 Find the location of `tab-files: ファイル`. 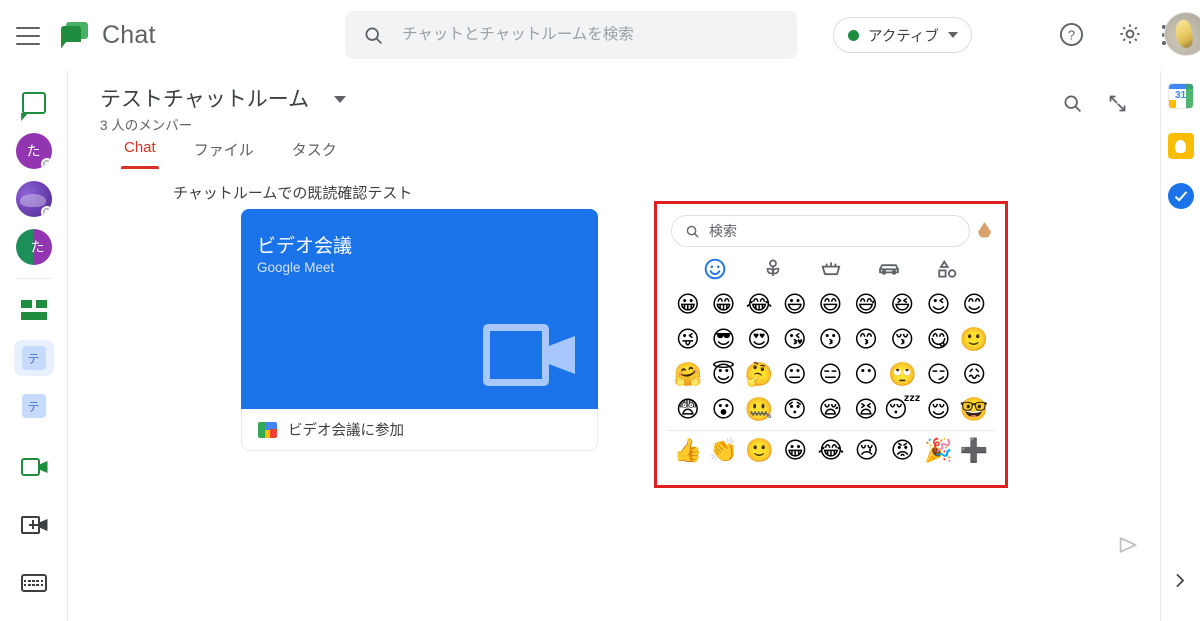

tab-files: ファイル is located at coordinates (224, 154).